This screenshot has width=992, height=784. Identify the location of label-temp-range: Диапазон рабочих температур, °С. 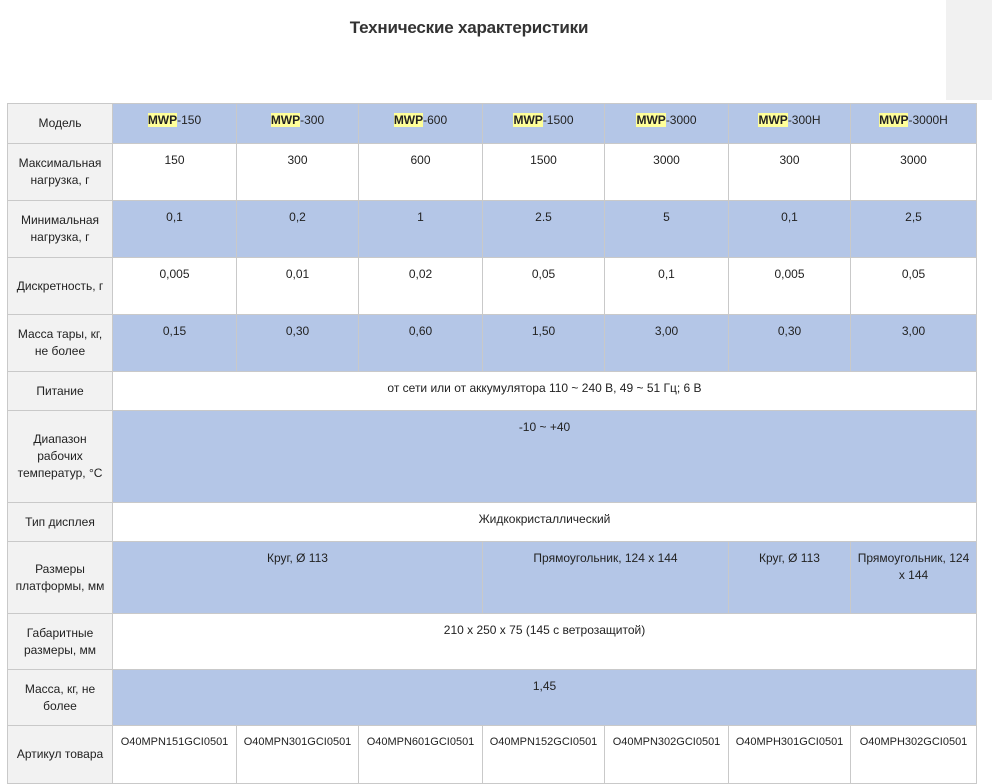
(60, 456).